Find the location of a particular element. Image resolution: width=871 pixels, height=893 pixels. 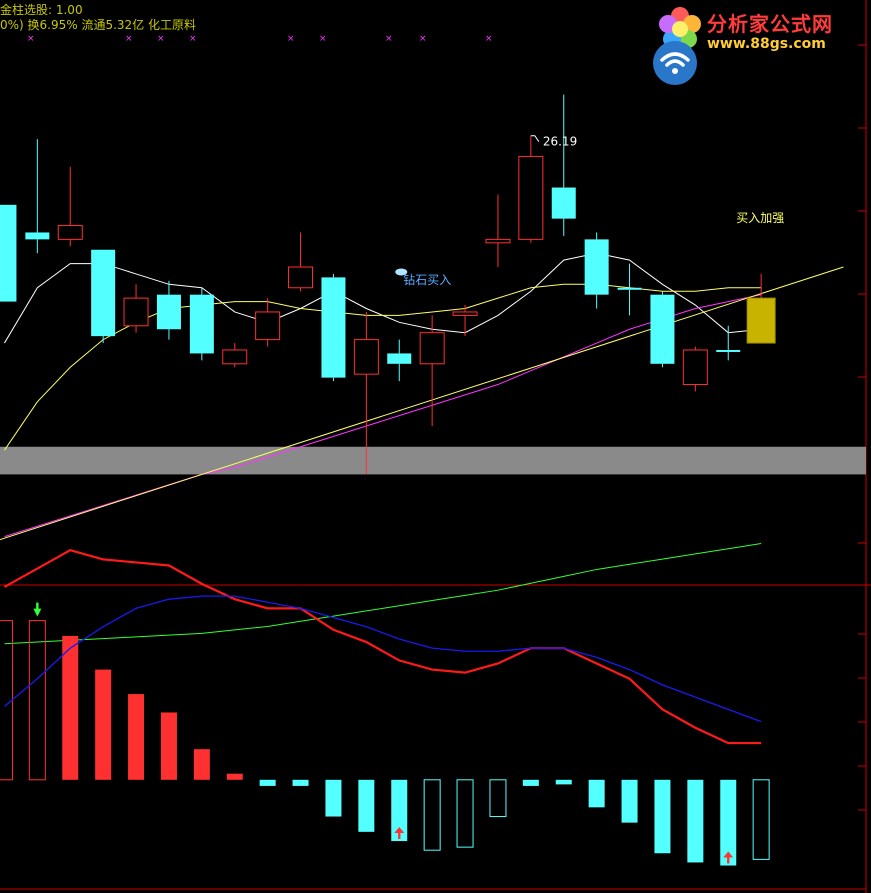

wifi-icon is located at coordinates (675, 63).